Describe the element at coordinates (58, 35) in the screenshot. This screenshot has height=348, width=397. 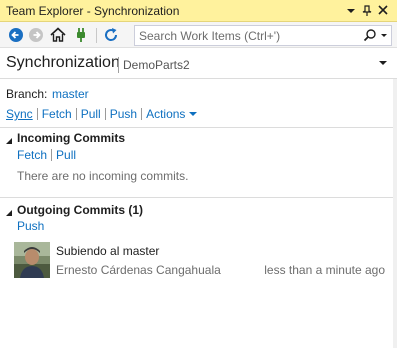
I see `home-icon` at that location.